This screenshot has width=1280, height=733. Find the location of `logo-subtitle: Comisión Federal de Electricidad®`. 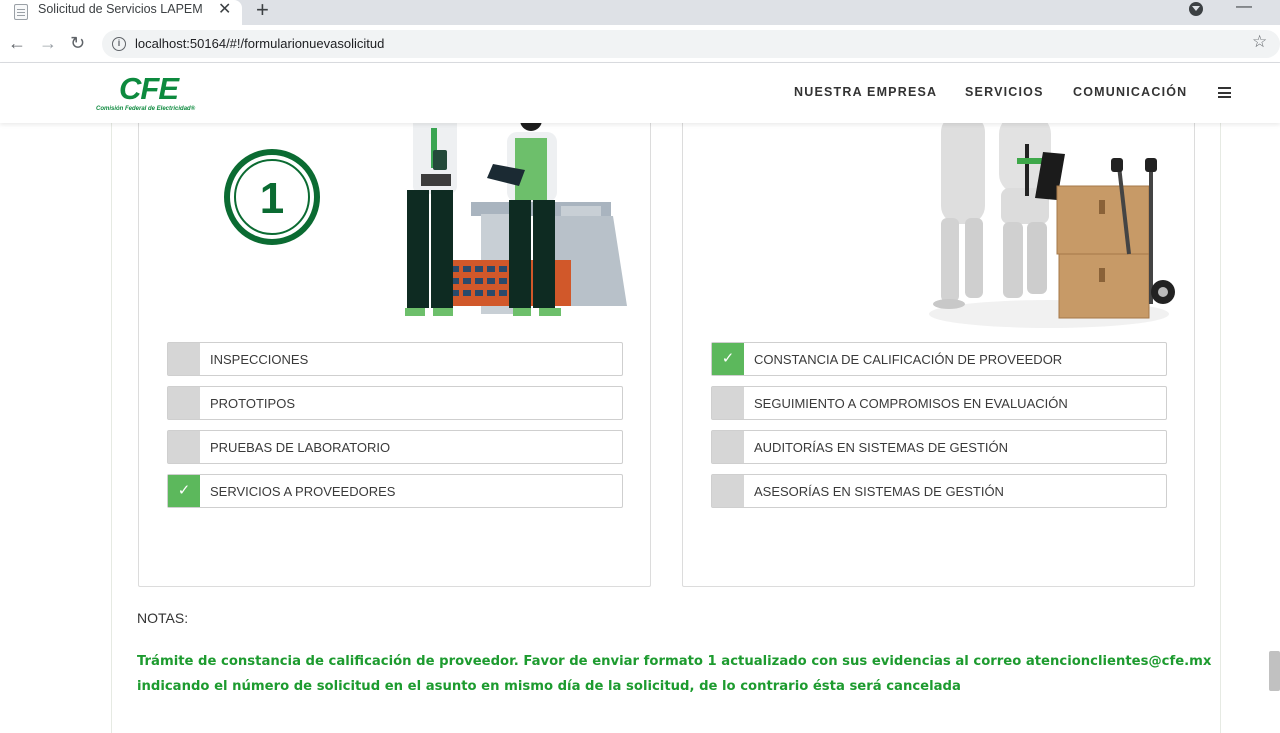

logo-subtitle: Comisión Federal de Electricidad® is located at coordinates (146, 109).